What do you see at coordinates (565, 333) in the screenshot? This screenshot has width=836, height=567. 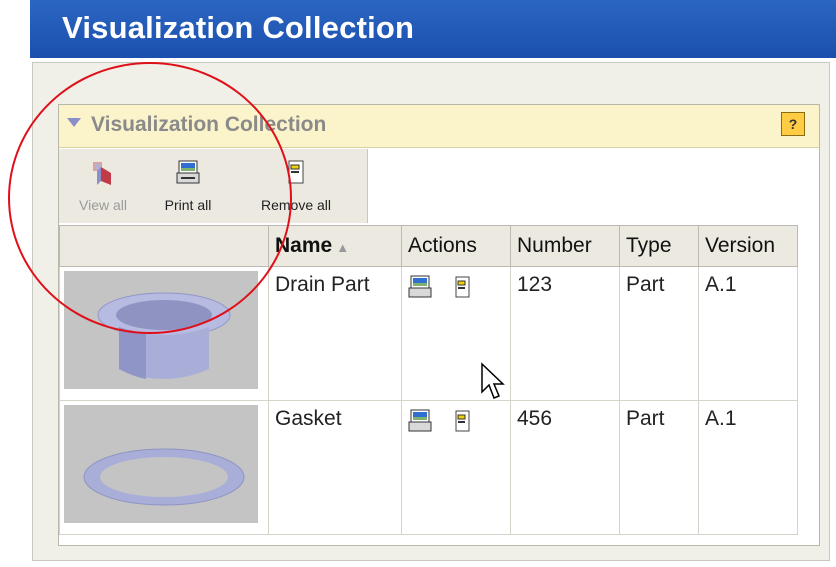 I see `number-cell: 123` at bounding box center [565, 333].